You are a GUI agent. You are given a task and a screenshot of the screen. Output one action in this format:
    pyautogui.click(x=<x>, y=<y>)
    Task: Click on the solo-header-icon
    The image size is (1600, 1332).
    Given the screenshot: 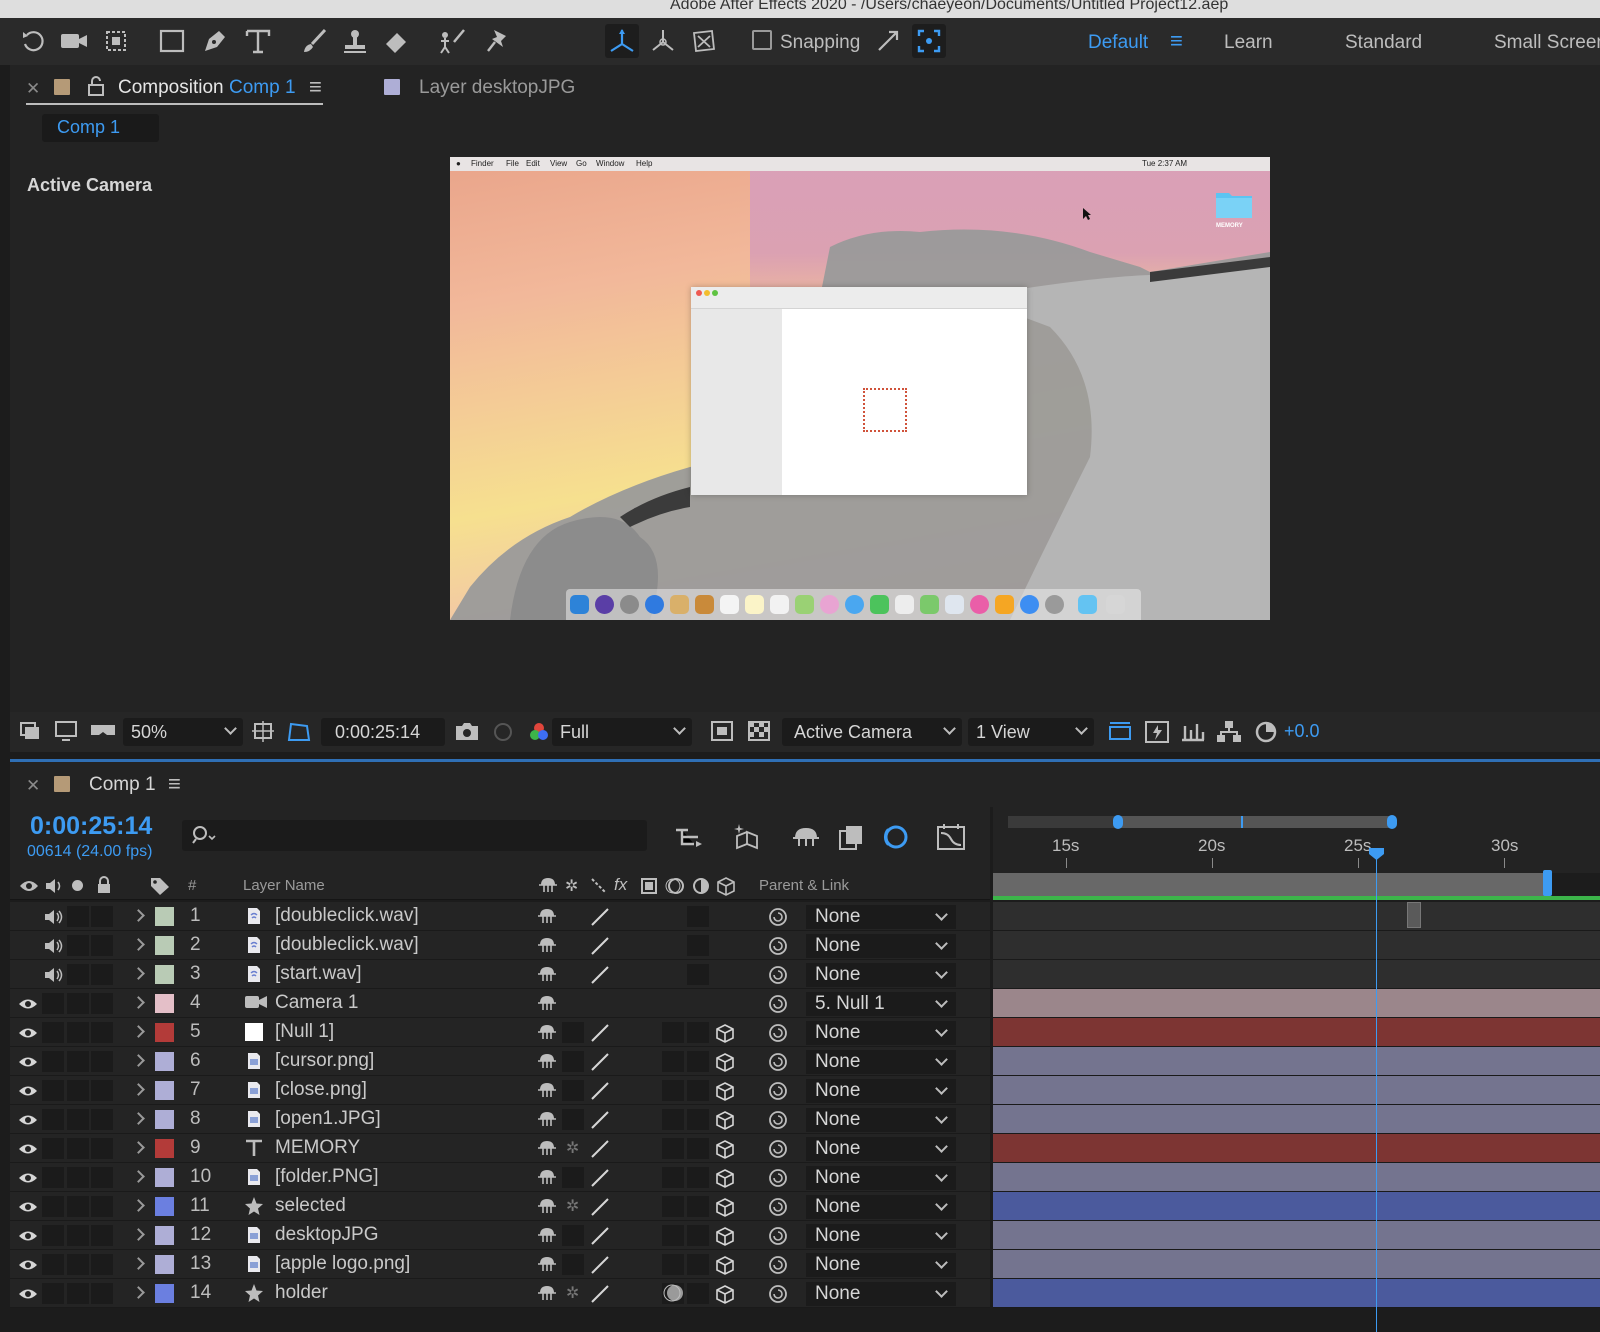 What is the action you would take?
    pyautogui.click(x=77, y=885)
    